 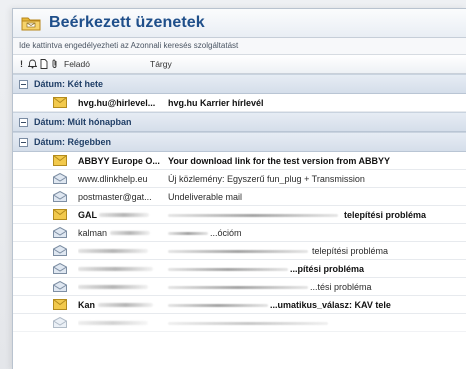 I want to click on from-column-header: Feladó, so click(x=104, y=64).